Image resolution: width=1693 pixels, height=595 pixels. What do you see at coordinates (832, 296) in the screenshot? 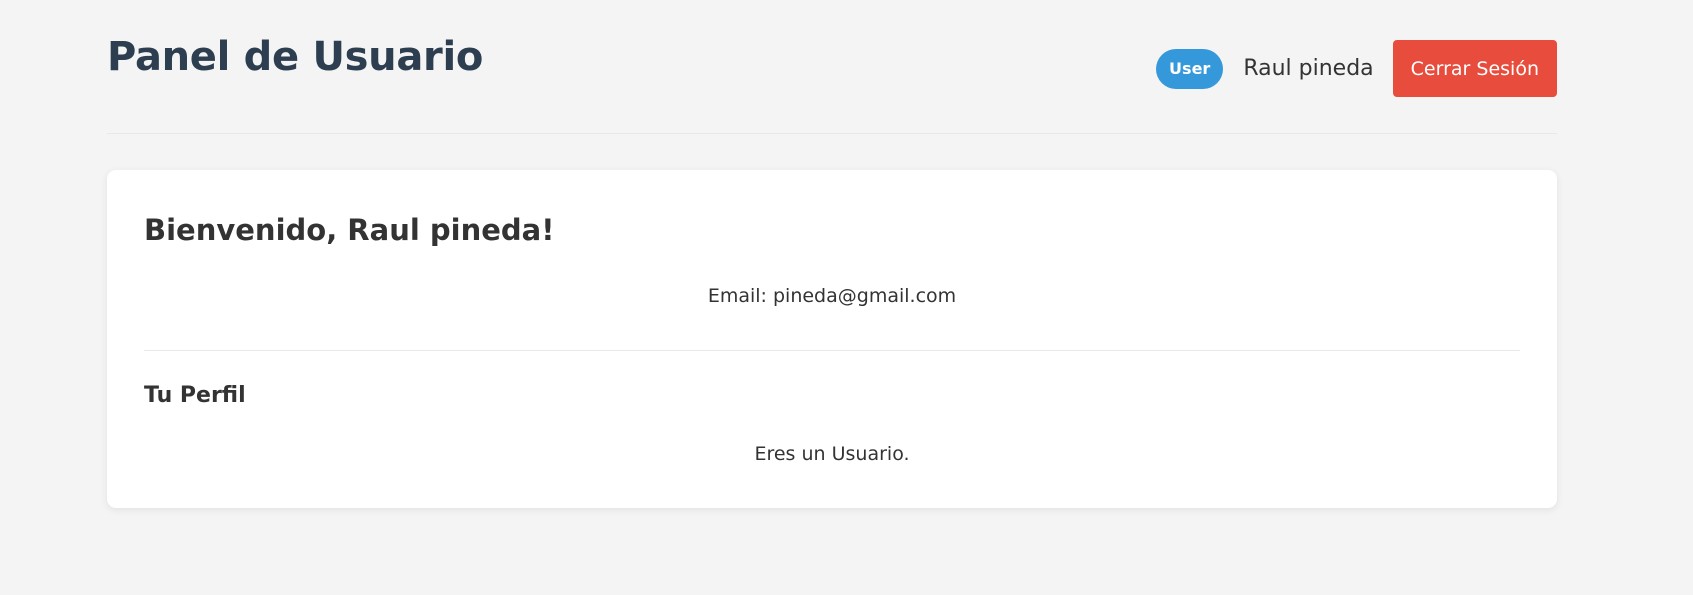
I see `user-email: Email: pineda@gmail.com` at bounding box center [832, 296].